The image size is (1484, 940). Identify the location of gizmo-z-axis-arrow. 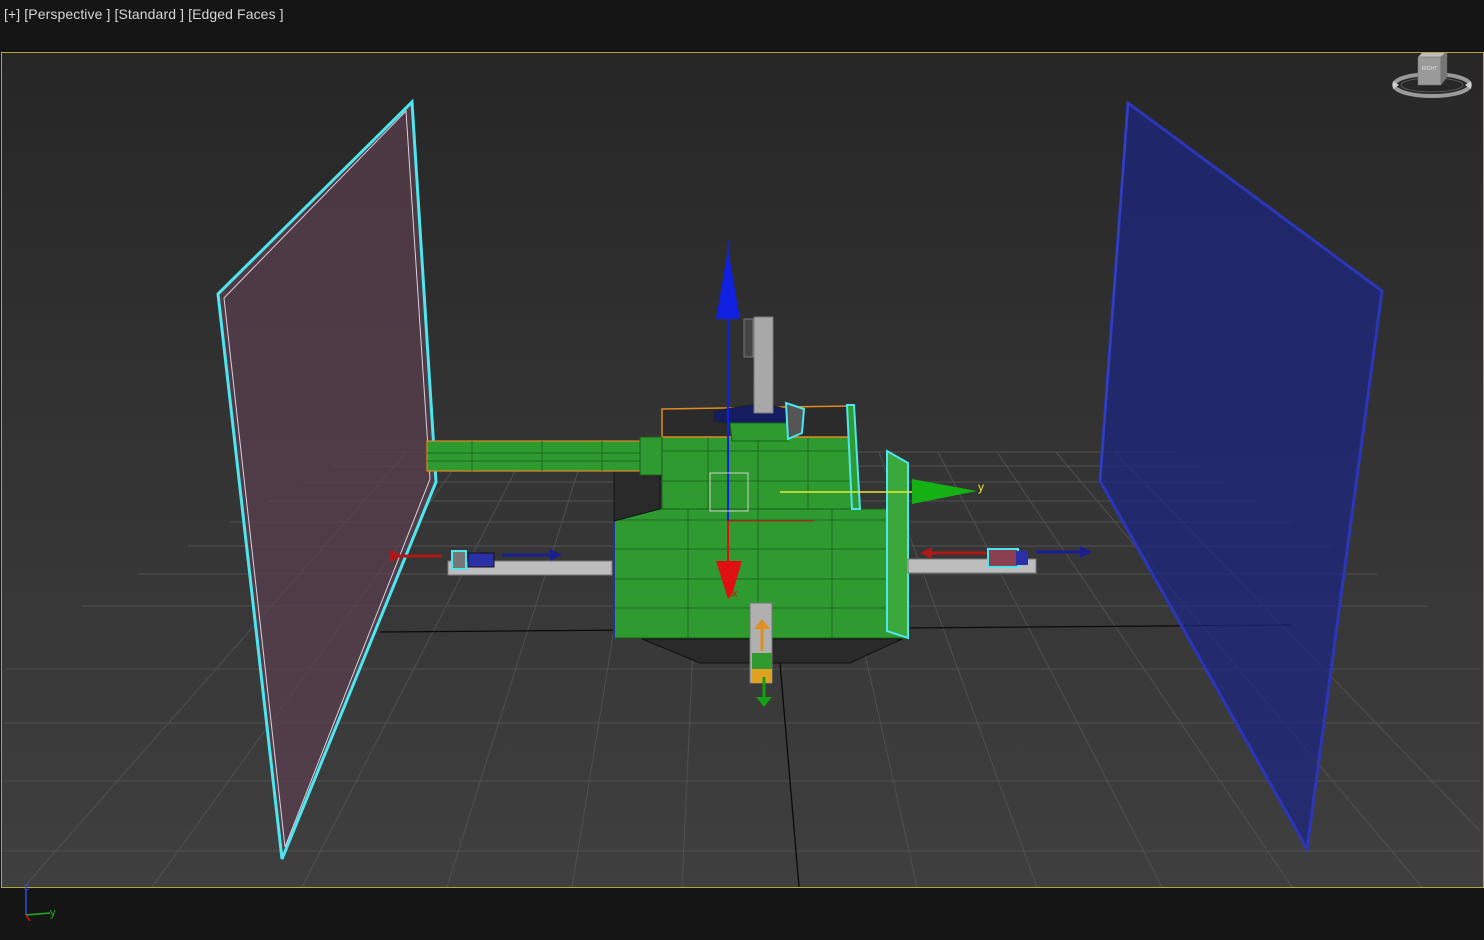
(728, 284).